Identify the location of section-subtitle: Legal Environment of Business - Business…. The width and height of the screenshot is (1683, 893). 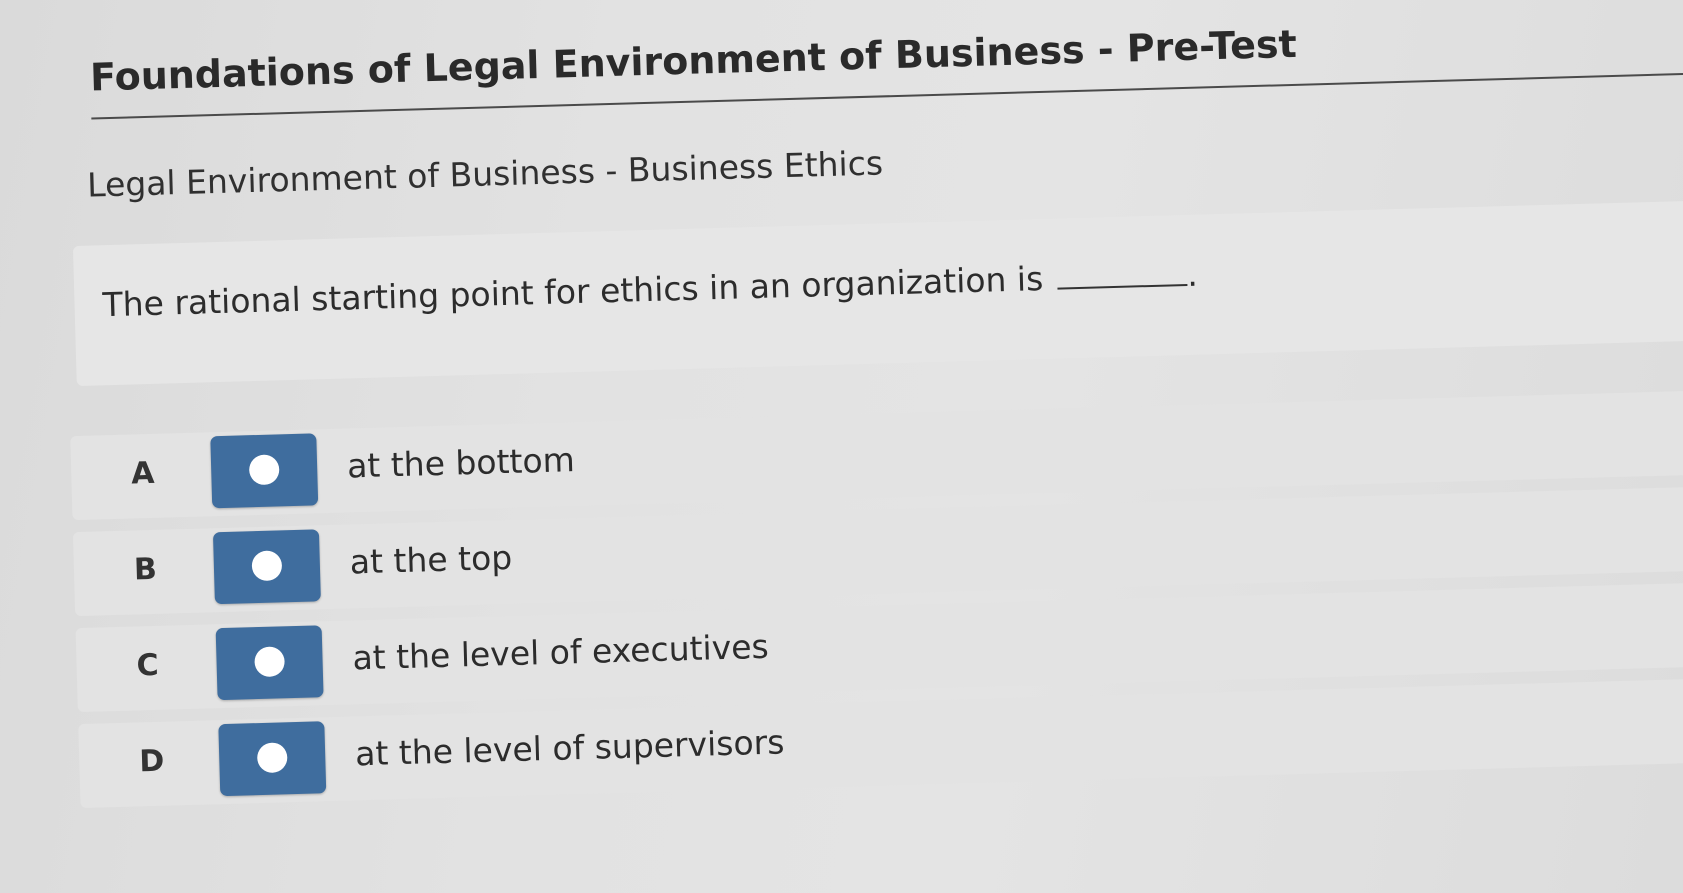
(485, 174).